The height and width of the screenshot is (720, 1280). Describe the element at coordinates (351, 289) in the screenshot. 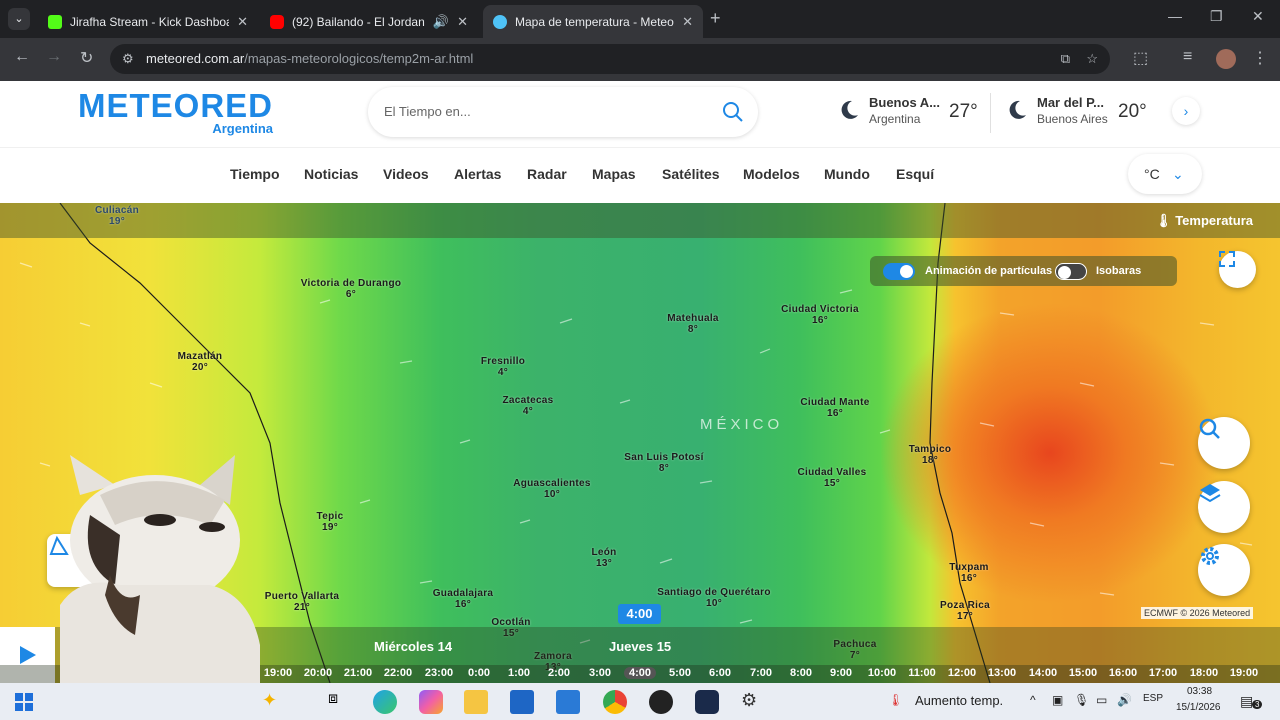

I see `city-label: Victoria de Durango 6°` at that location.